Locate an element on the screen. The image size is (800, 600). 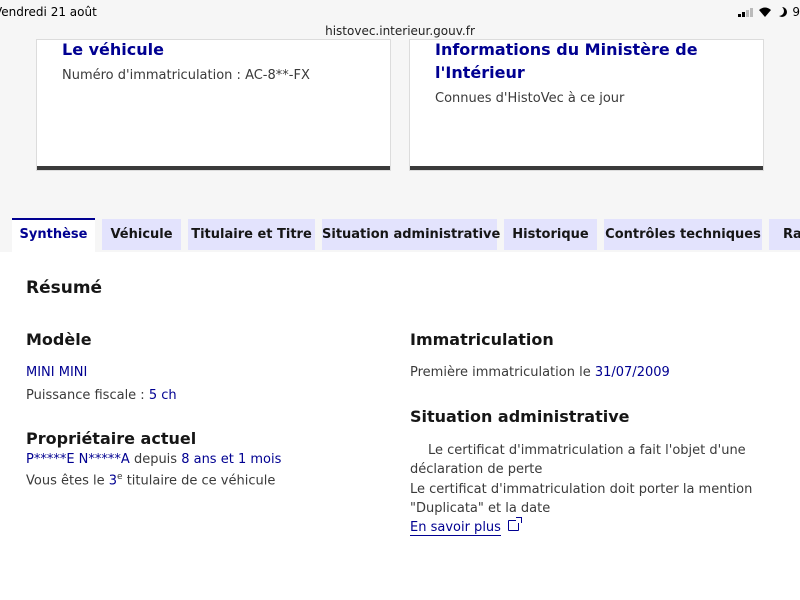
owner-rank-prefix: Vous êtes le is located at coordinates (67, 481).